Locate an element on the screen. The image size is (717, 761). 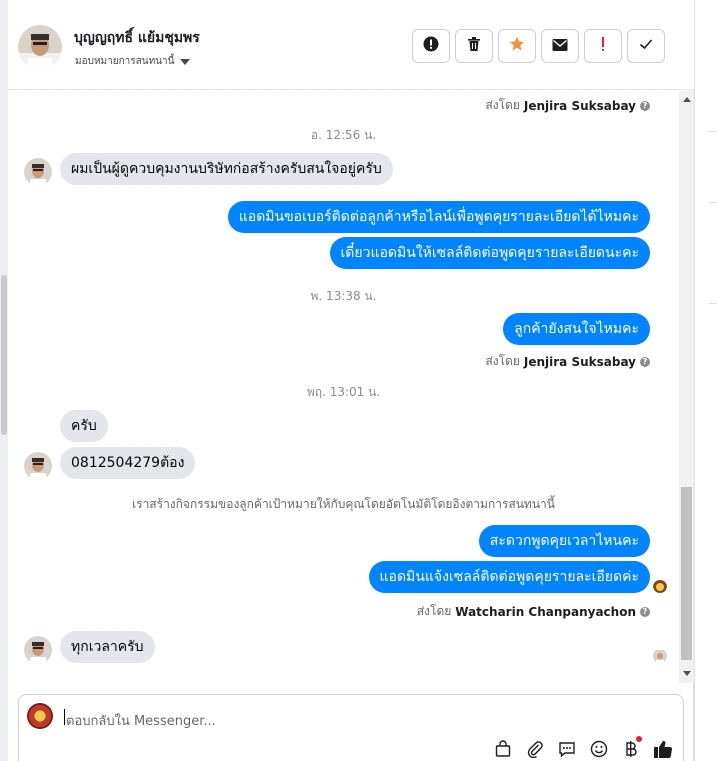
attachment-icon is located at coordinates (535, 749).